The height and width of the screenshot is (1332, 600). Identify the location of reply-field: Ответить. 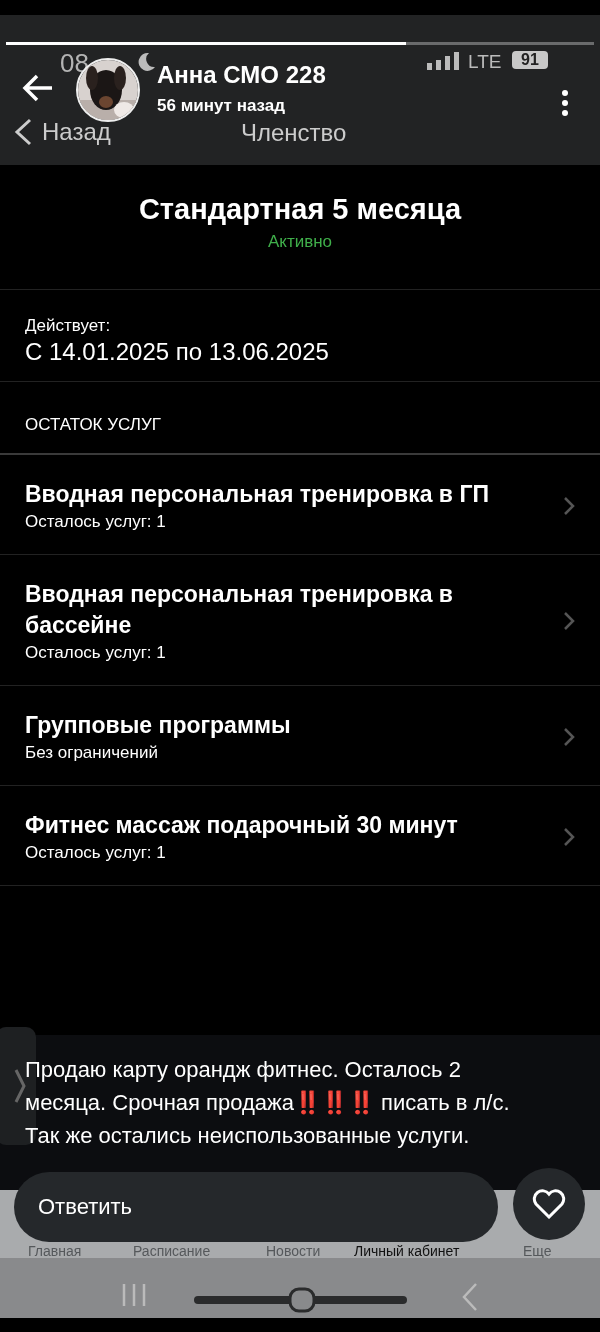
(256, 1207).